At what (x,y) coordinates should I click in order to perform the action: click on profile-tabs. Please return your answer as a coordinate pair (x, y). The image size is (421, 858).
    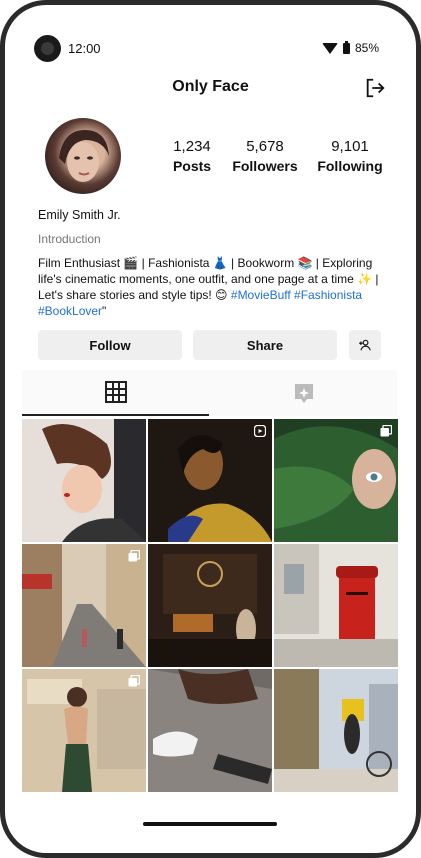
    Looking at the image, I should click on (209, 393).